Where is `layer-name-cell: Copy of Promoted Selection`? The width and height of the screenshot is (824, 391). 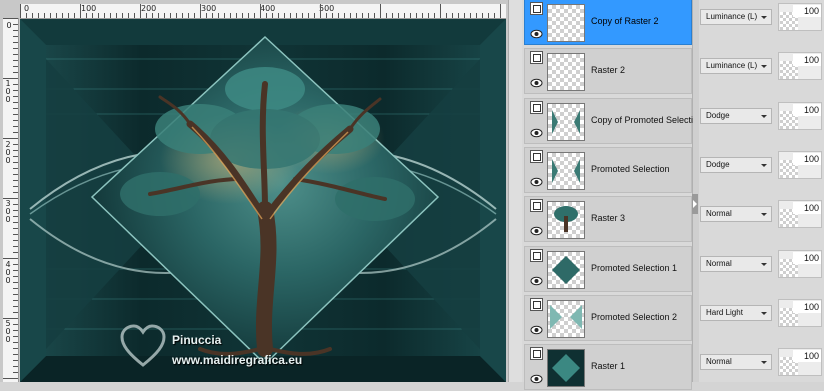 layer-name-cell: Copy of Promoted Selection is located at coordinates (608, 121).